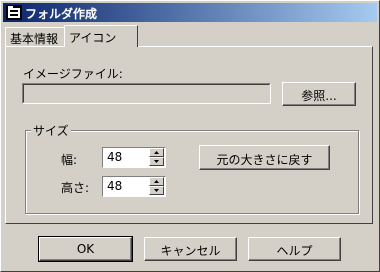  What do you see at coordinates (126, 157) in the screenshot?
I see `width-input` at bounding box center [126, 157].